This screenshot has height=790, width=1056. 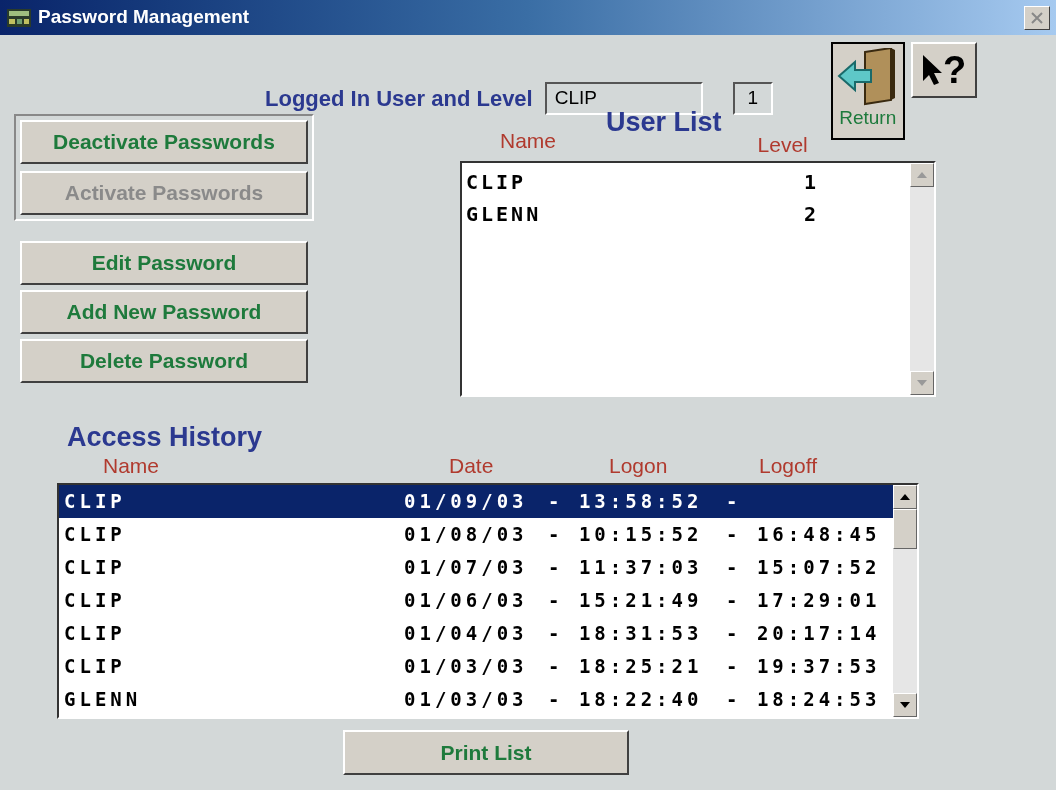 I want to click on scroll-up-button, so click(x=905, y=497).